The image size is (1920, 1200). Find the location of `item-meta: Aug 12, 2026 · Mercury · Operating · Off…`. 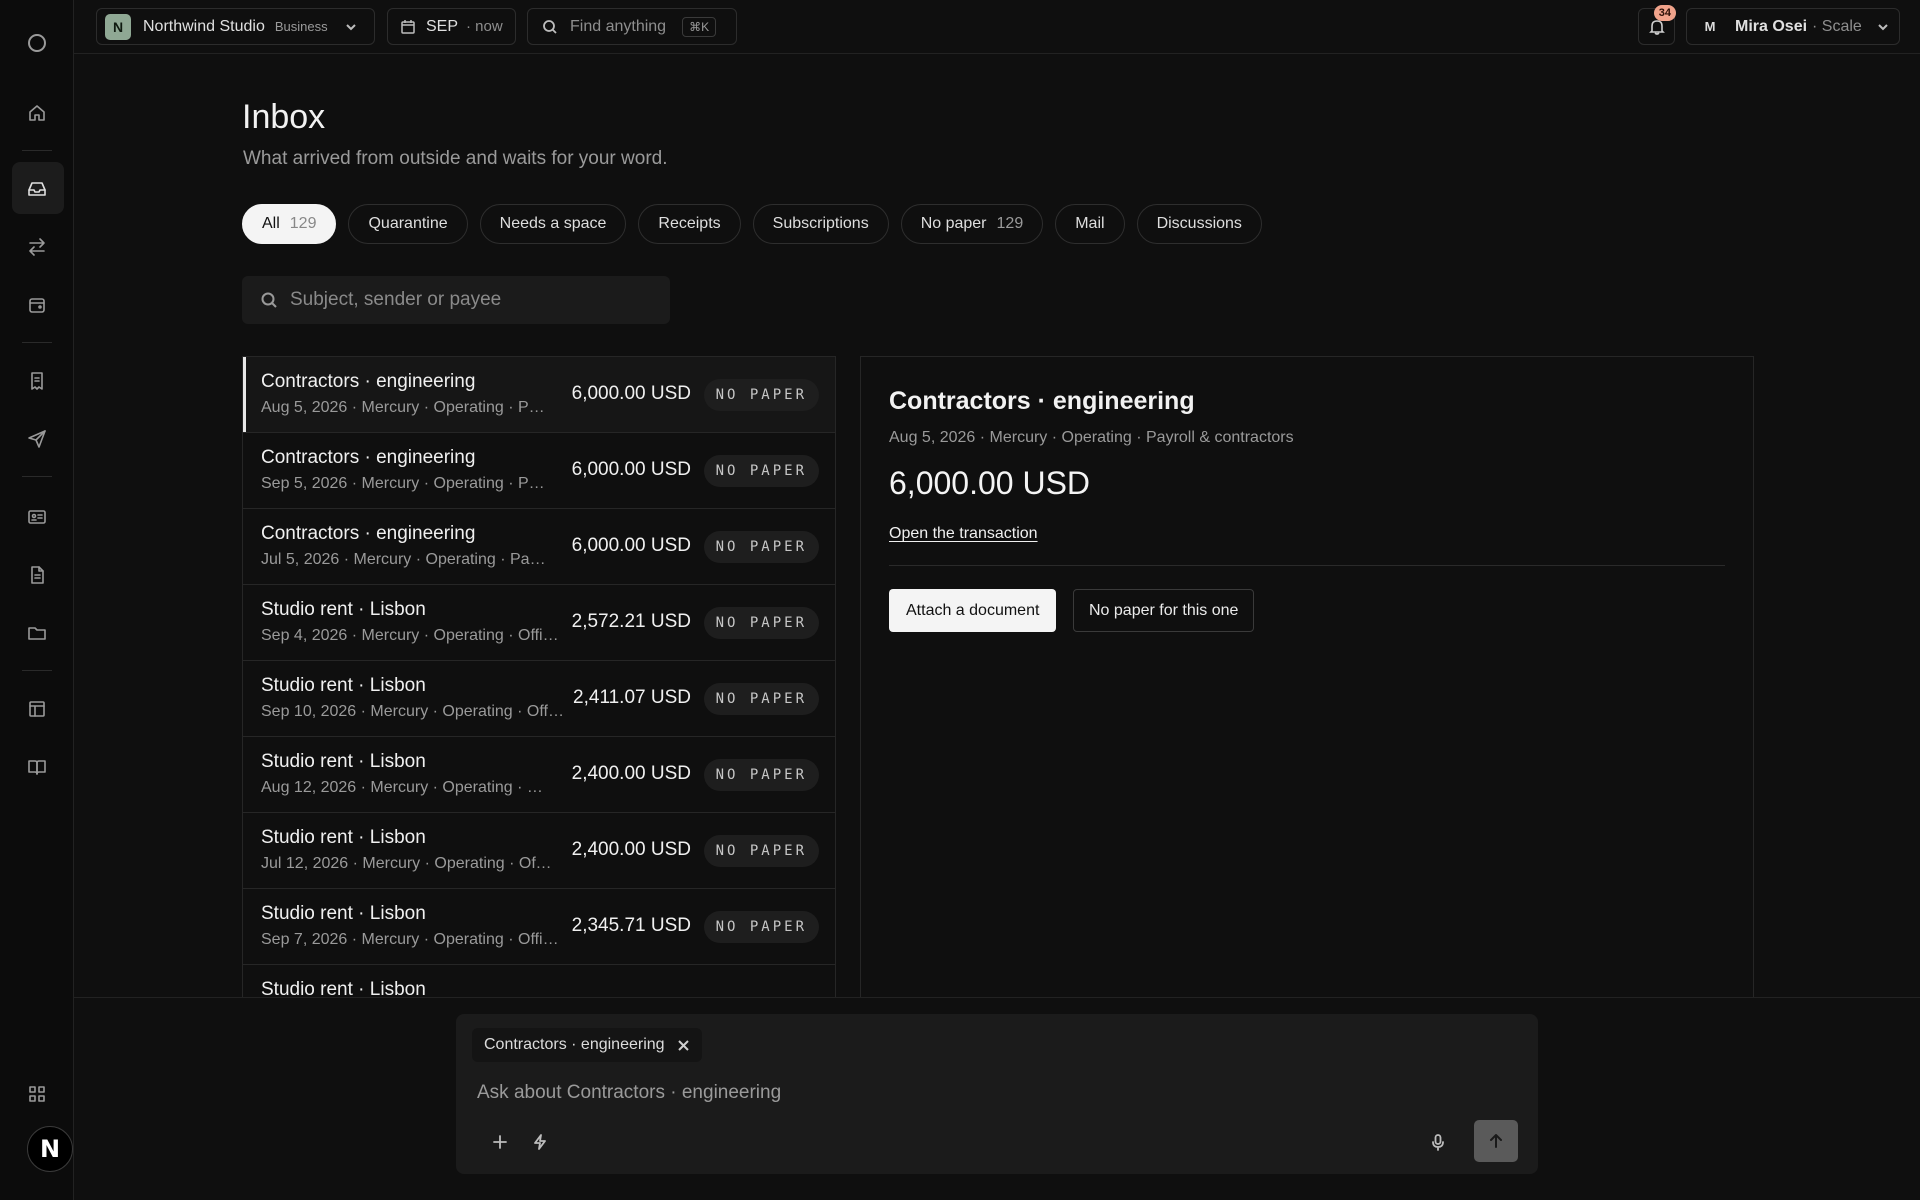

item-meta: Aug 12, 2026 · Mercury · Operating · Off… is located at coordinates (407, 787).